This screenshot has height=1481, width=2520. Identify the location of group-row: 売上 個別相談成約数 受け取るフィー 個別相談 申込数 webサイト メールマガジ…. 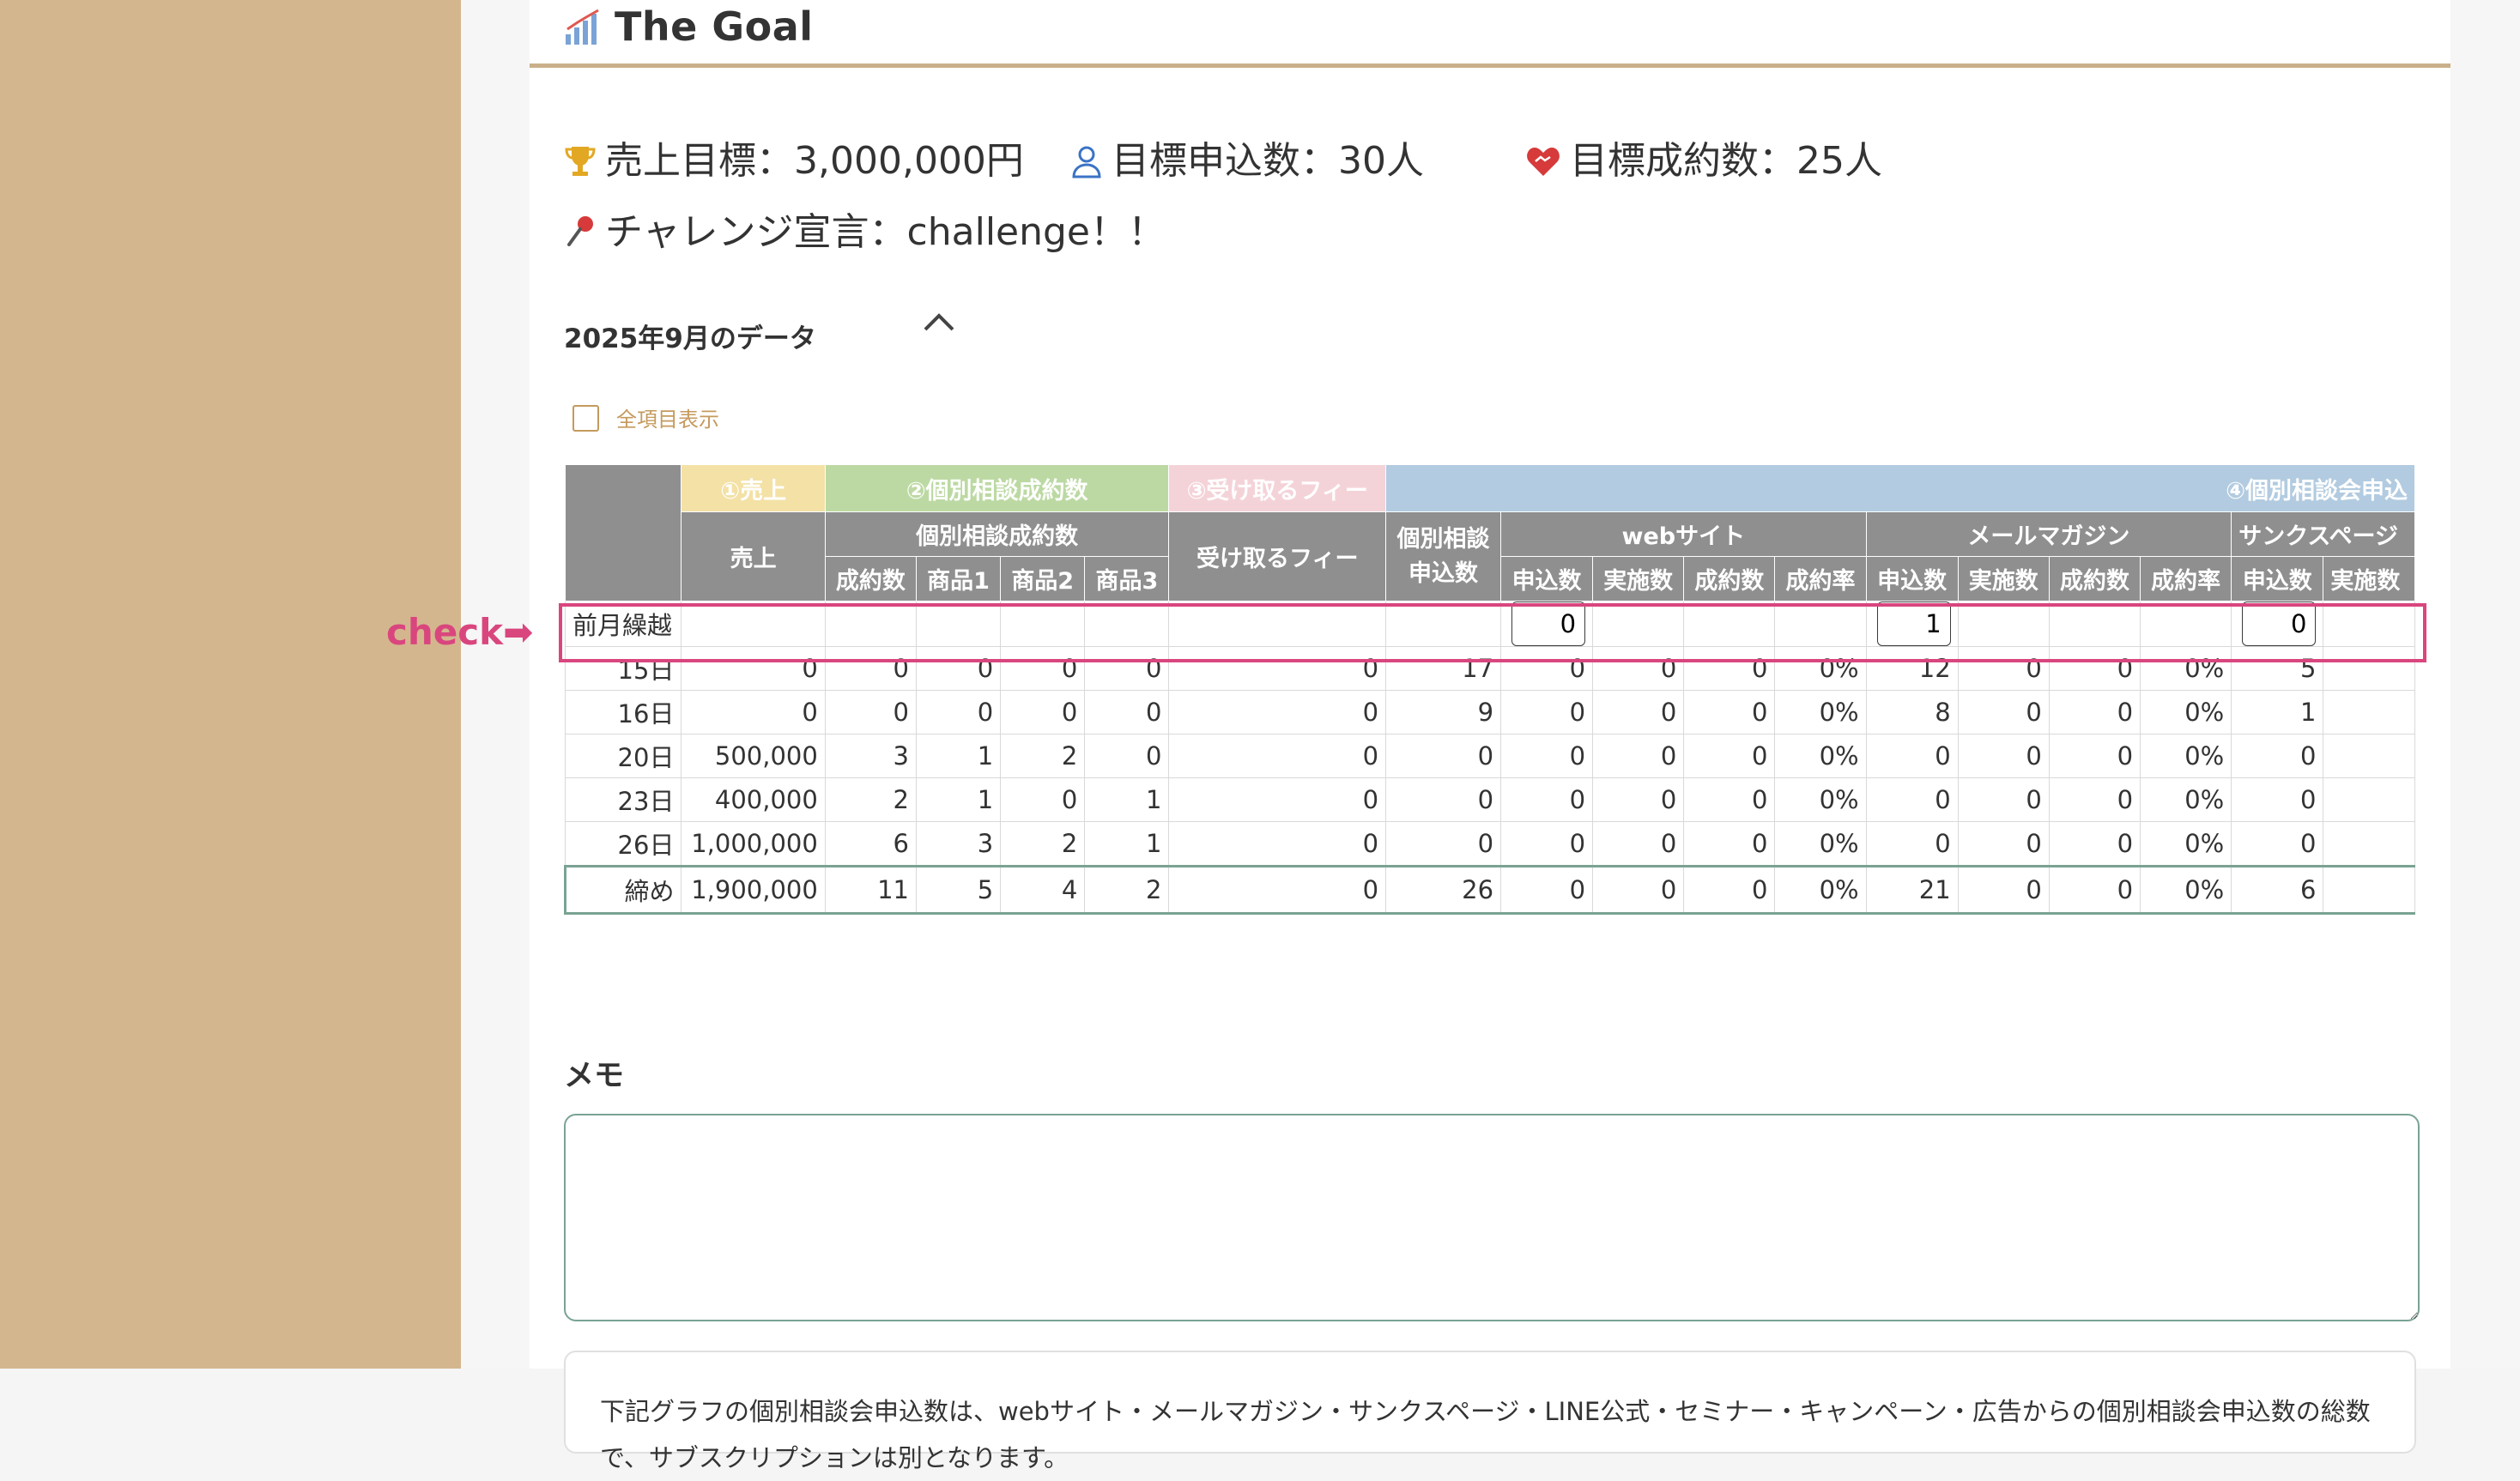
(1491, 556).